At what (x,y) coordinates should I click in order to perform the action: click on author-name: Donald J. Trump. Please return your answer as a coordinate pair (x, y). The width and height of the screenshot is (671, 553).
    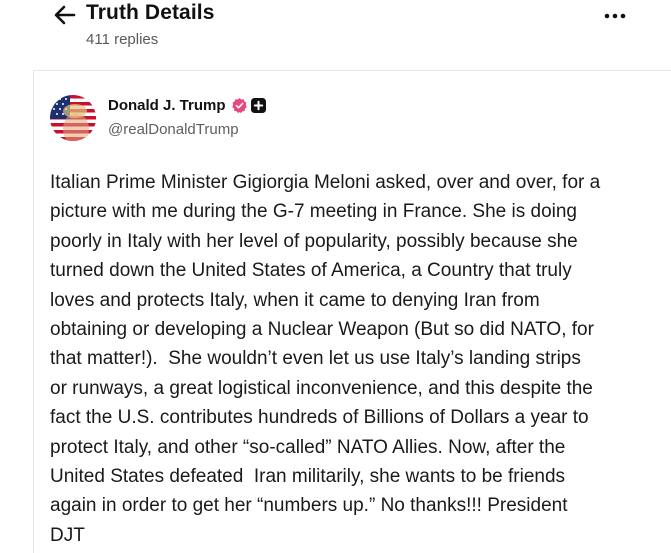
    Looking at the image, I should click on (167, 105).